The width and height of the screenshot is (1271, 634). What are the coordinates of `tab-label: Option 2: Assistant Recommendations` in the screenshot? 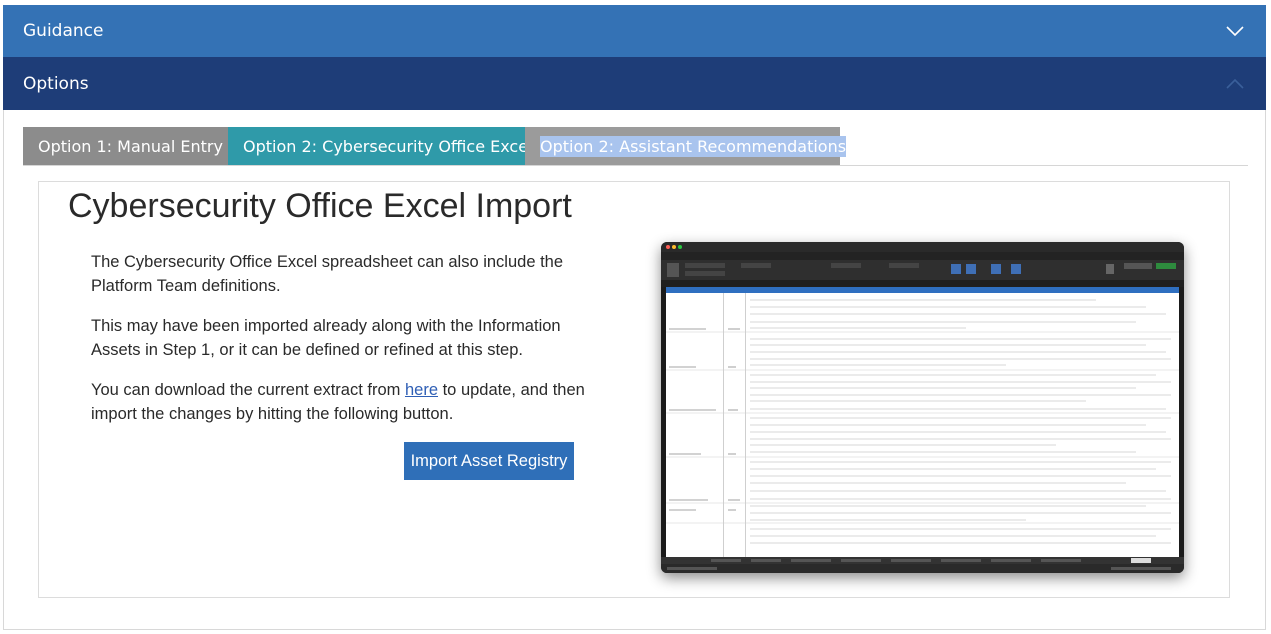 It's located at (693, 146).